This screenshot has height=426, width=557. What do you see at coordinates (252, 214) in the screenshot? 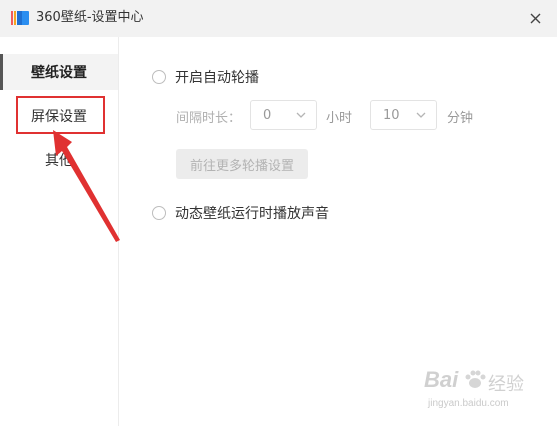
I see `dynamic-sound-label: 动态壁纸运行时播放声音` at bounding box center [252, 214].